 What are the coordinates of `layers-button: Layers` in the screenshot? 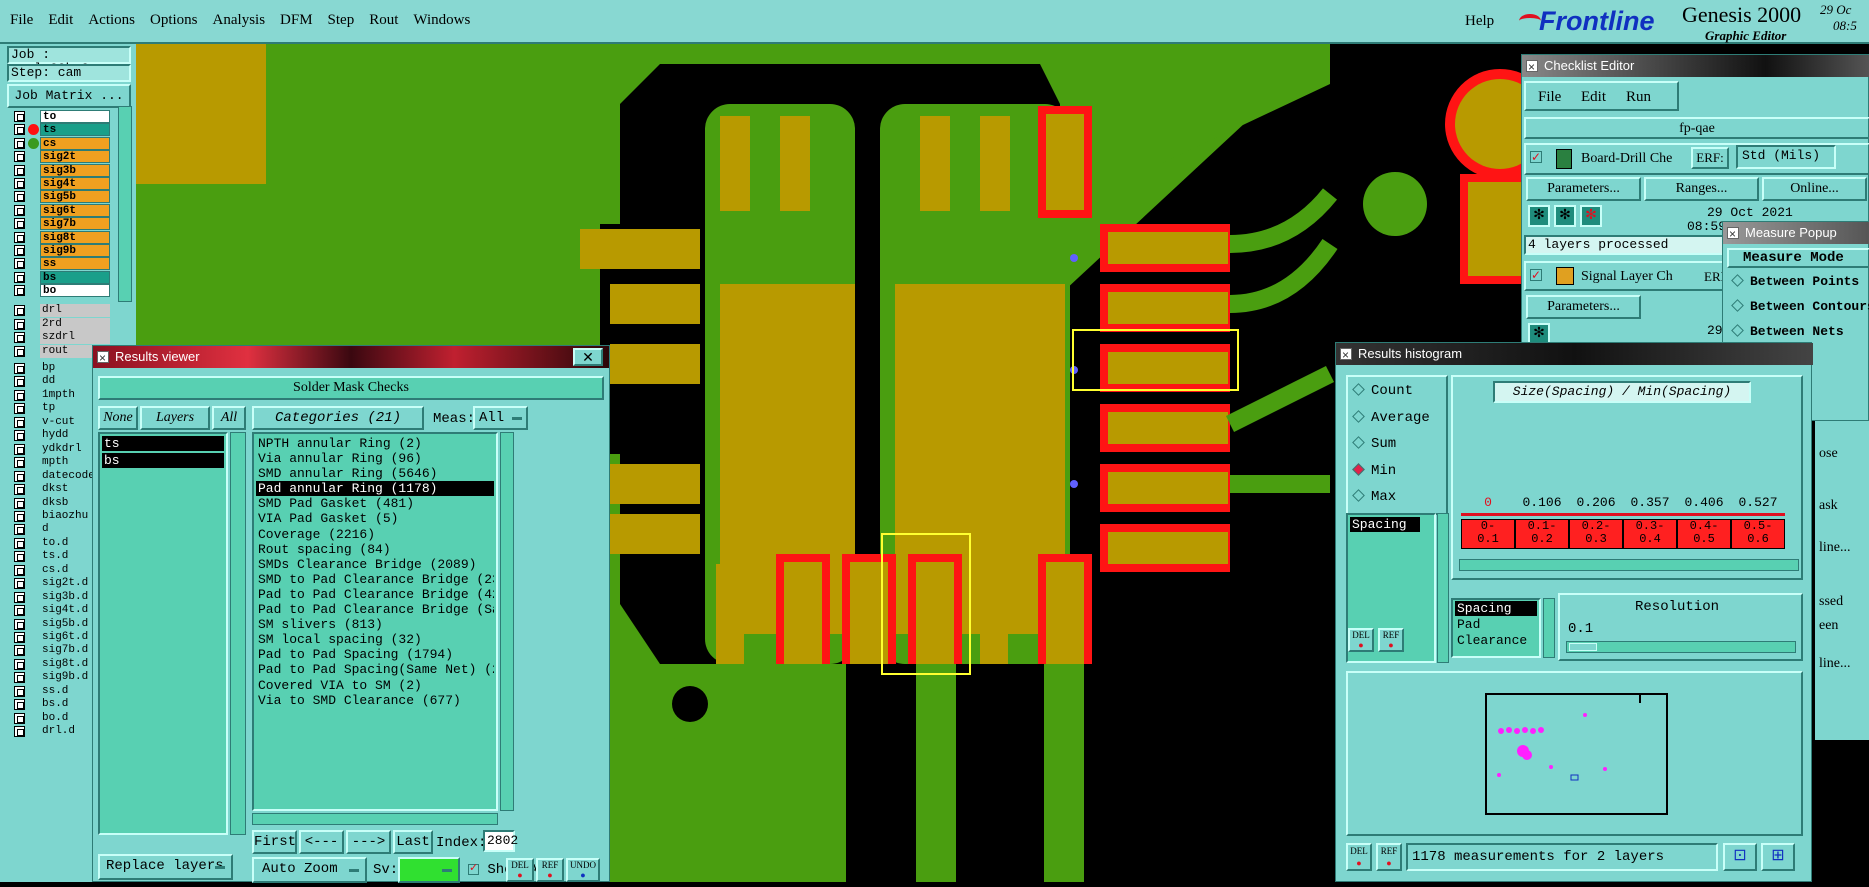 It's located at (175, 418).